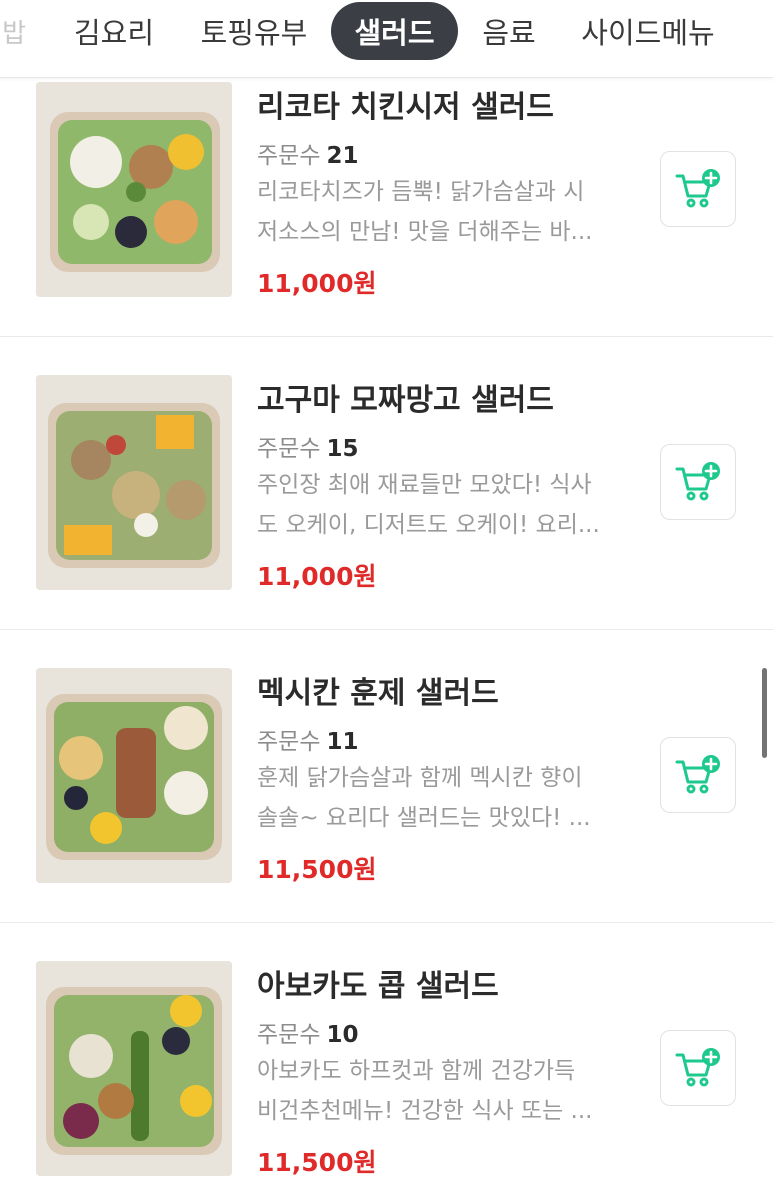  Describe the element at coordinates (254, 31) in the screenshot. I see `tab-topping-yubu: 토핑유부` at that location.